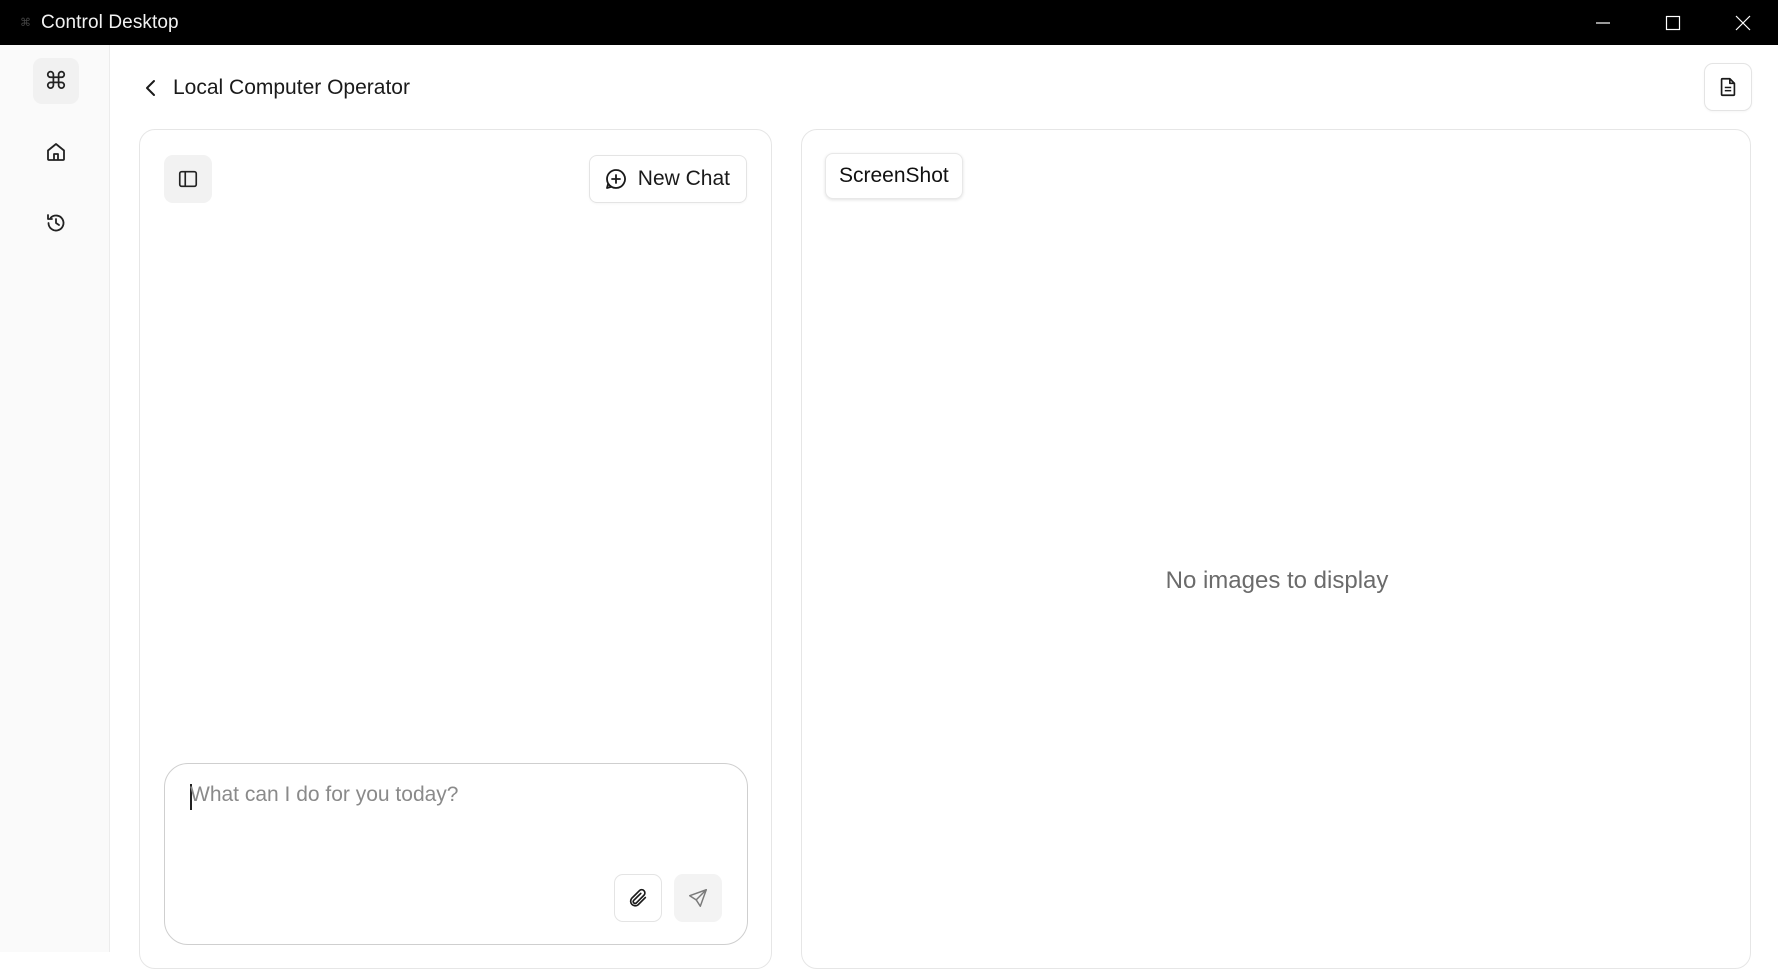 The image size is (1778, 969). What do you see at coordinates (25, 22) in the screenshot?
I see `app-icon: ⌘` at bounding box center [25, 22].